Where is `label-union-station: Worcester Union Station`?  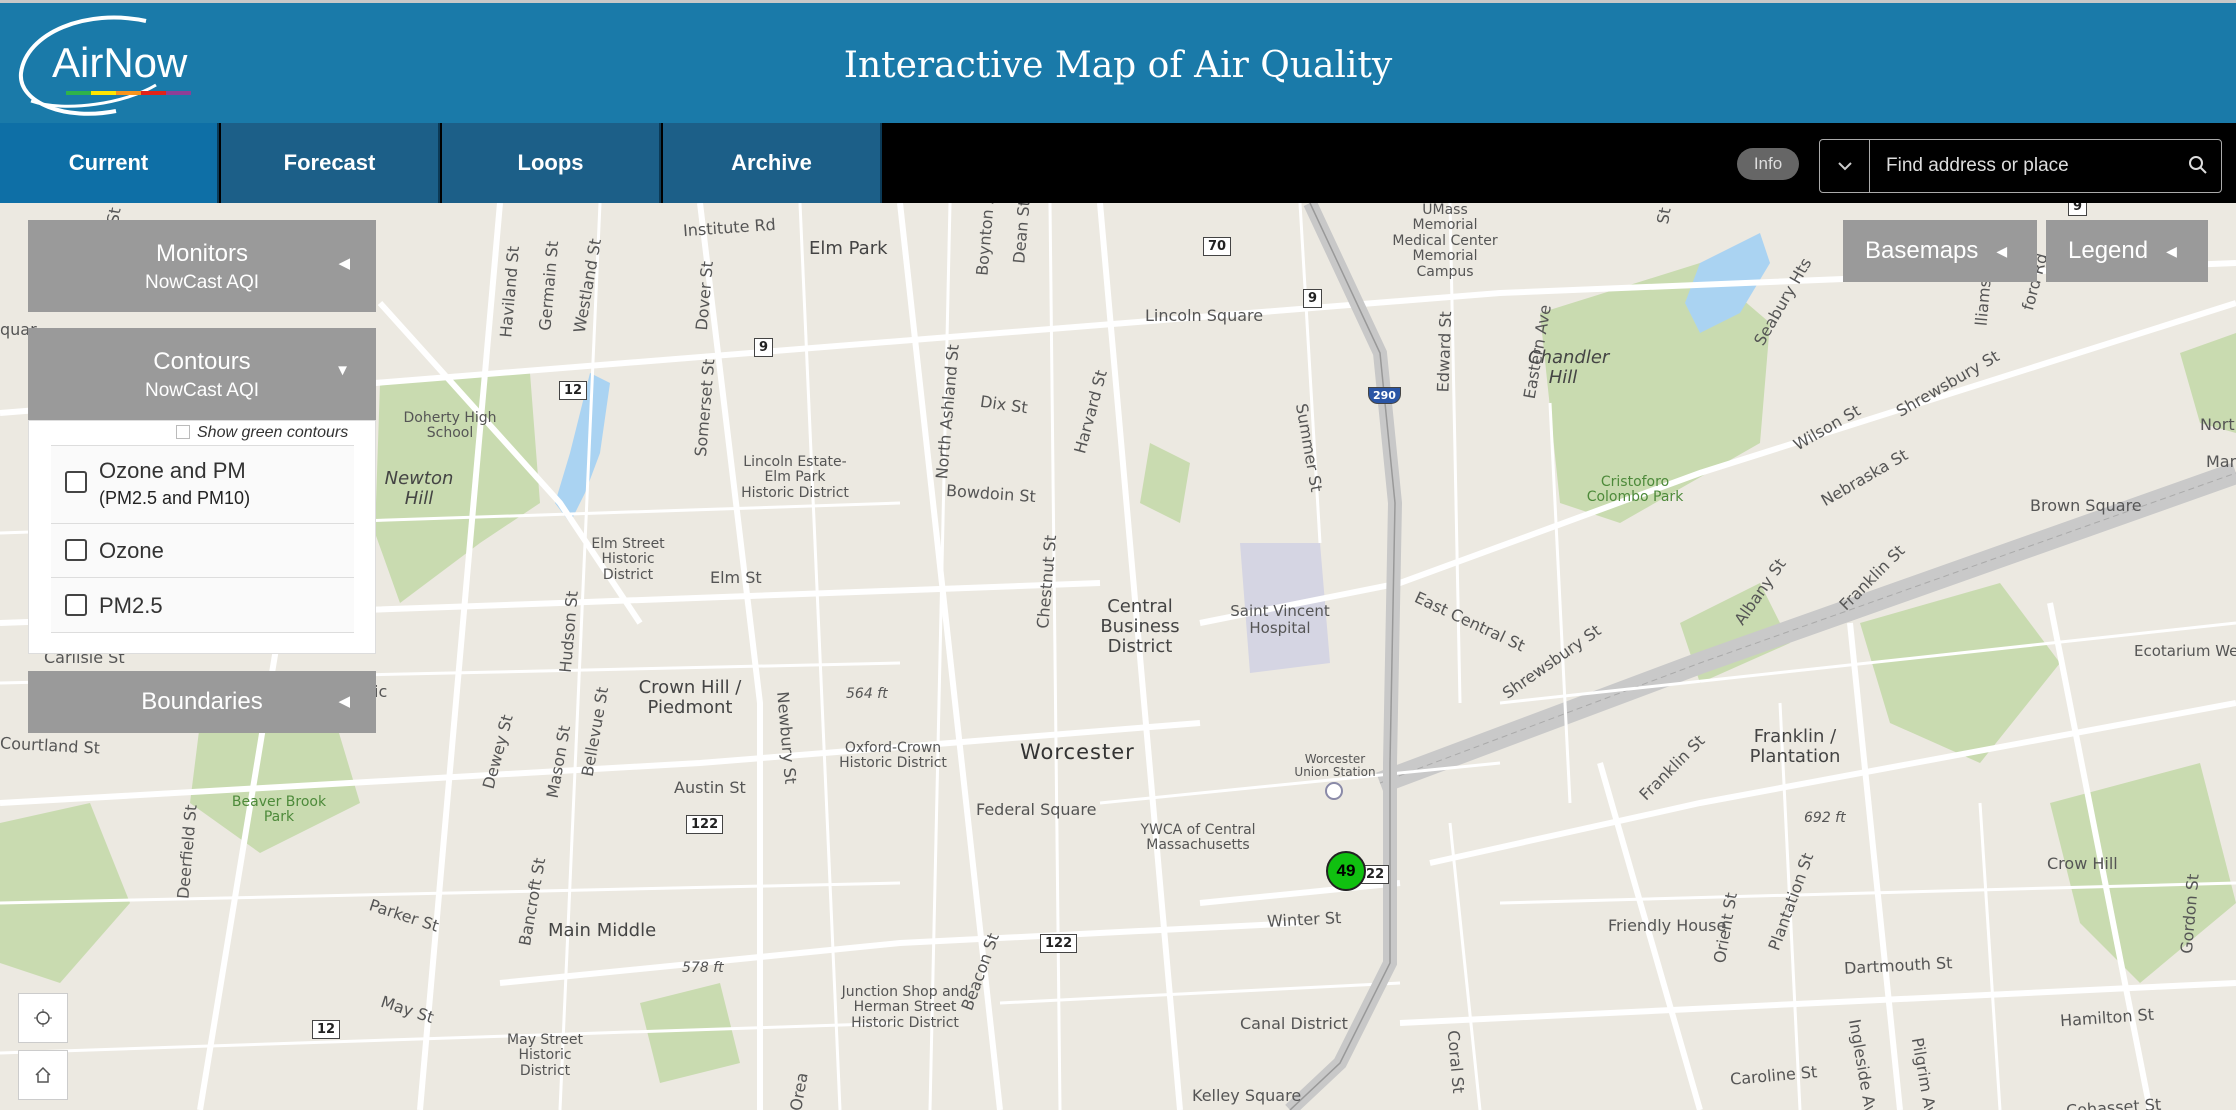 label-union-station: Worcester Union Station is located at coordinates (1335, 766).